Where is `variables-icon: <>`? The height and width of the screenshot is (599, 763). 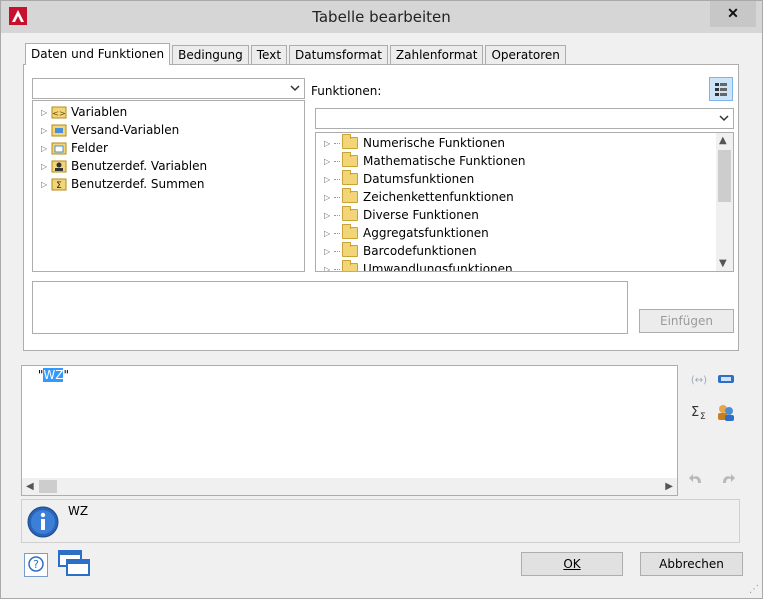 variables-icon: <> is located at coordinates (59, 112).